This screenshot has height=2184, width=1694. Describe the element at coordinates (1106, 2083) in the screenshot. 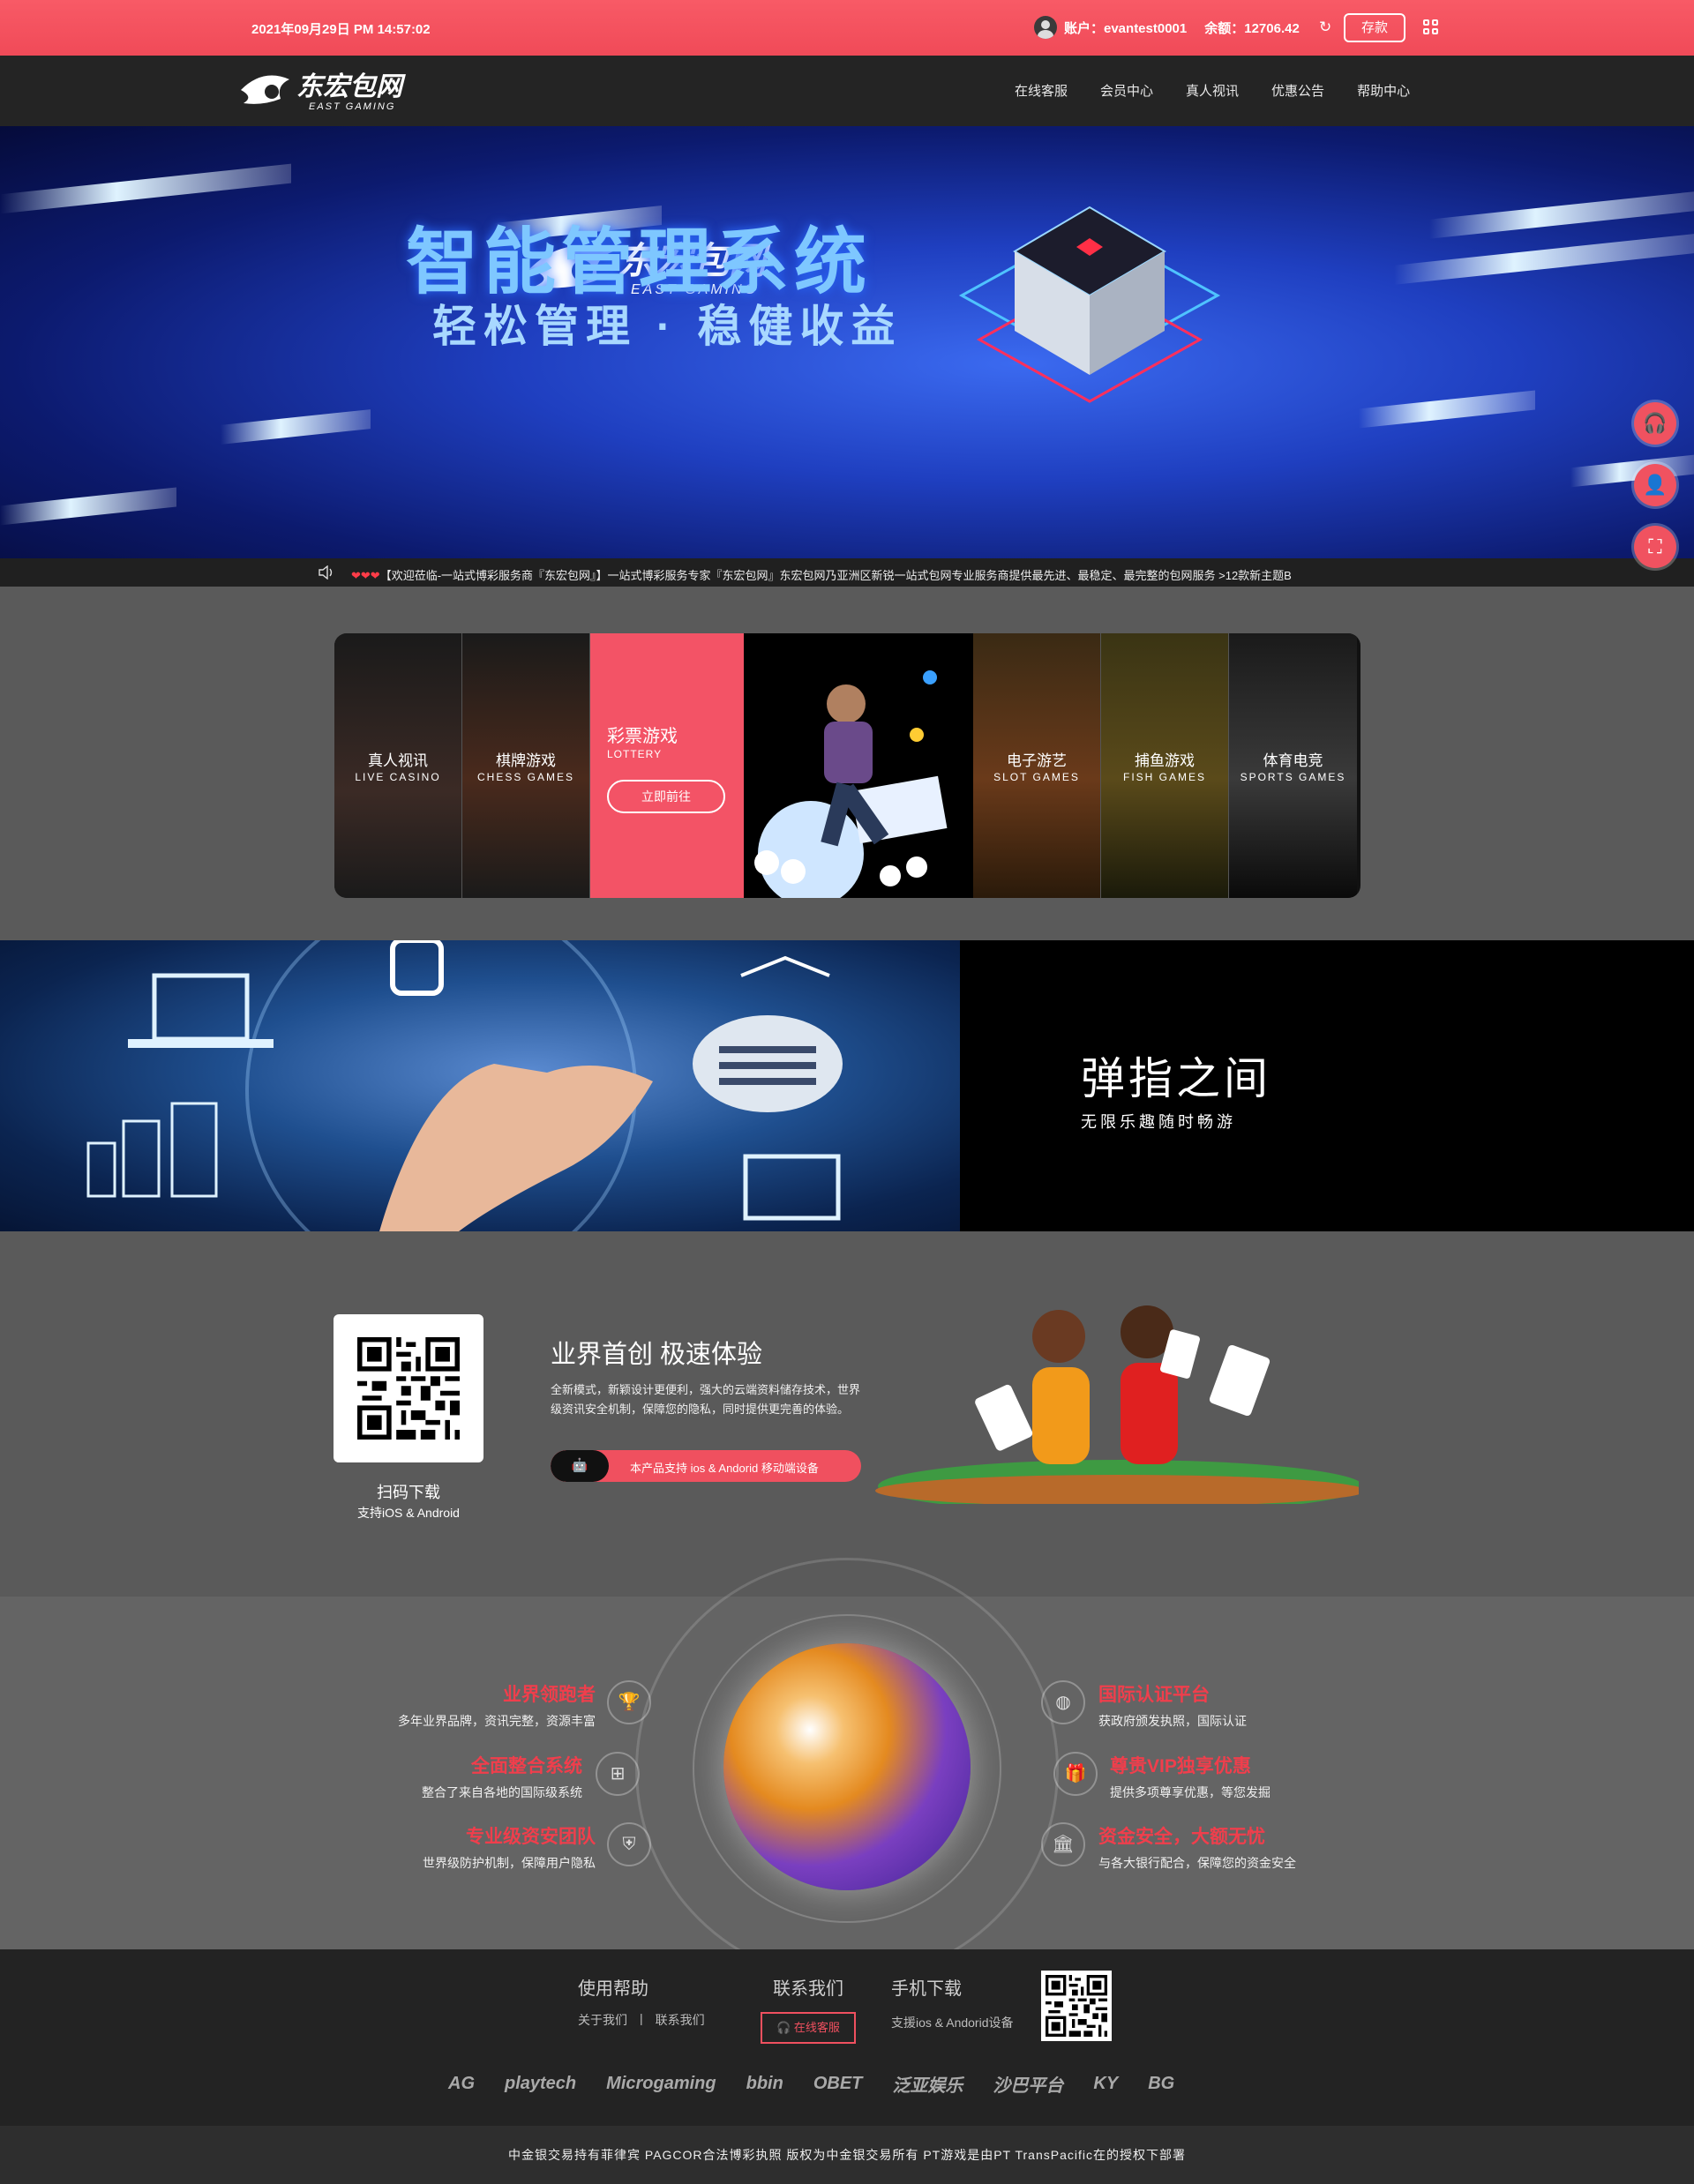

I see `partner-ky-logo: KY` at that location.